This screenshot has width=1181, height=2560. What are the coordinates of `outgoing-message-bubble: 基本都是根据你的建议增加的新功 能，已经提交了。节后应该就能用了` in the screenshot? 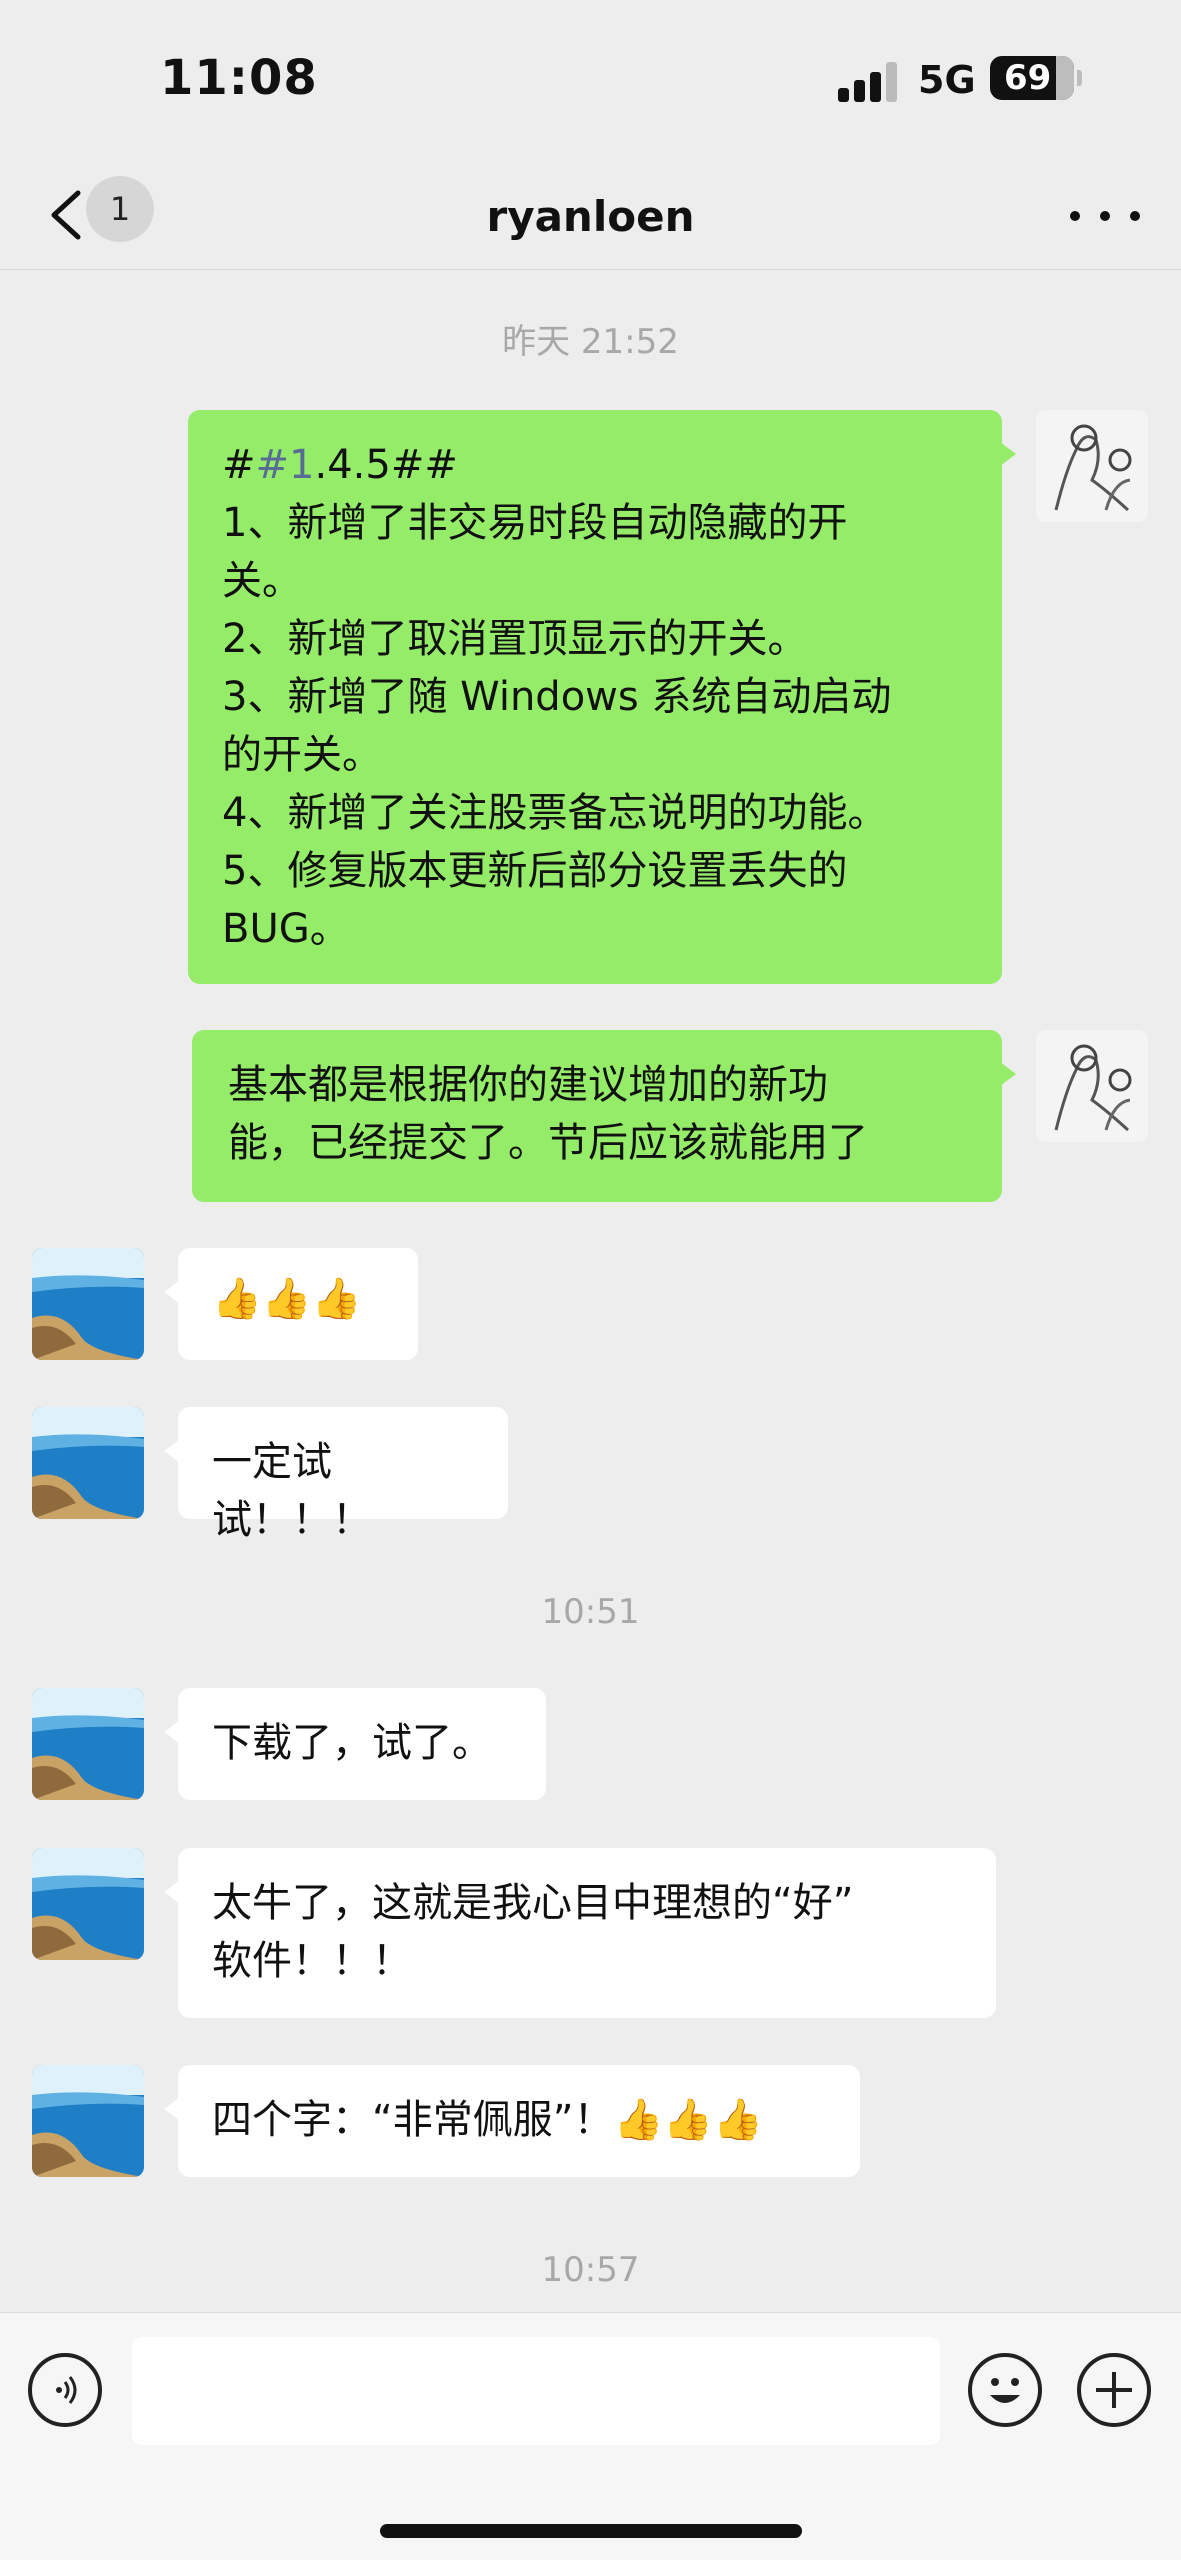 It's located at (604, 1116).